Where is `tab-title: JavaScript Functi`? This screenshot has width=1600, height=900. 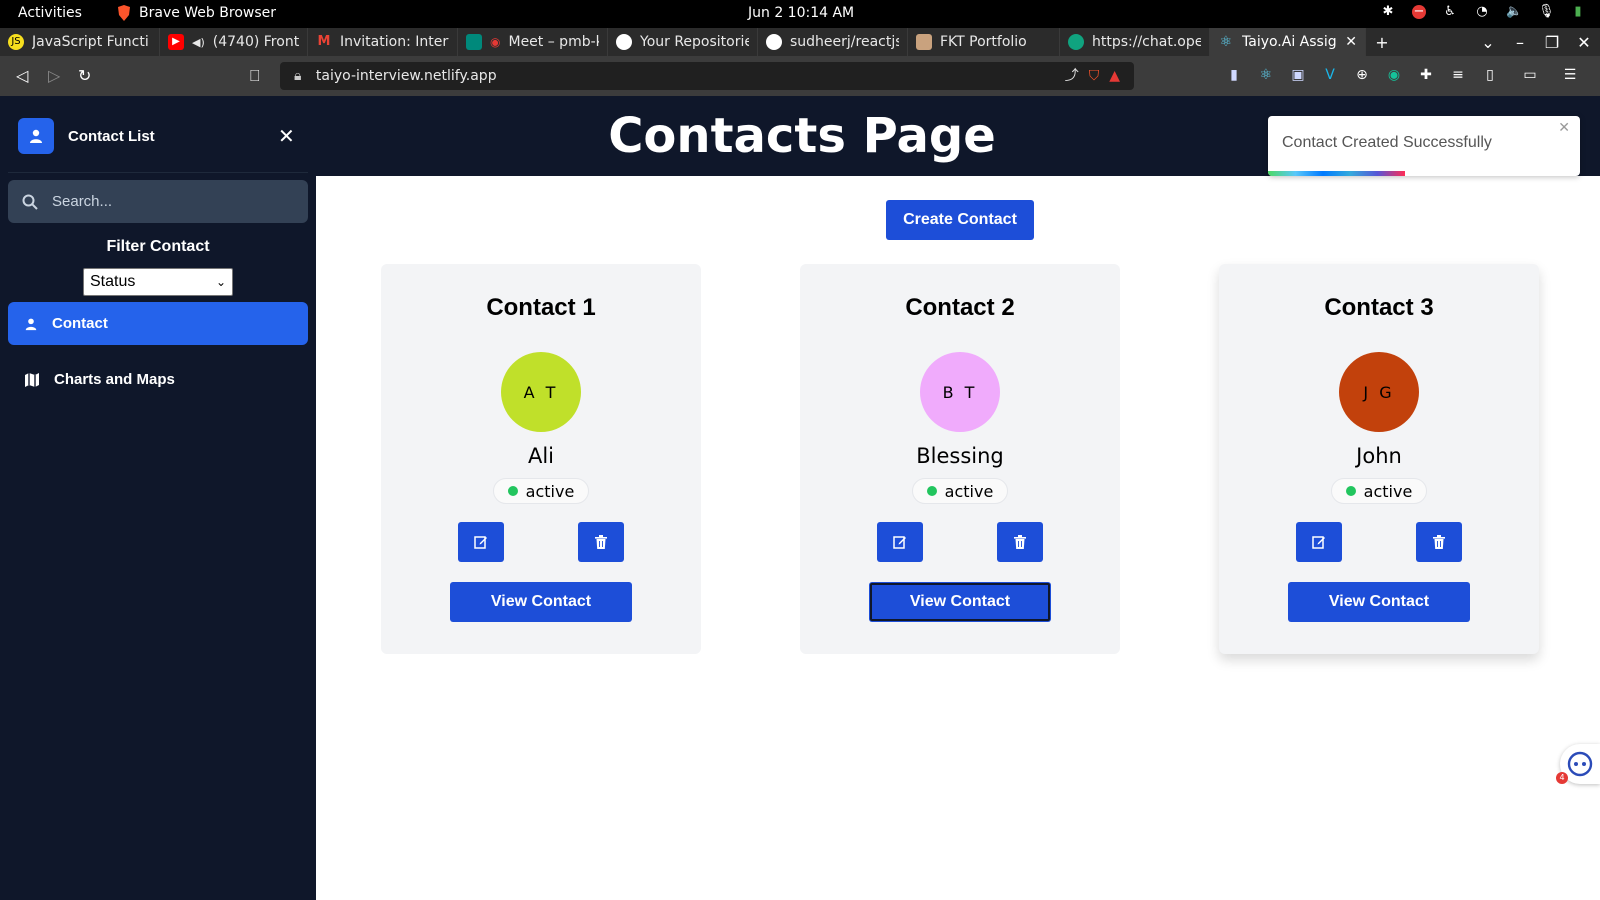 tab-title: JavaScript Functi is located at coordinates (90, 42).